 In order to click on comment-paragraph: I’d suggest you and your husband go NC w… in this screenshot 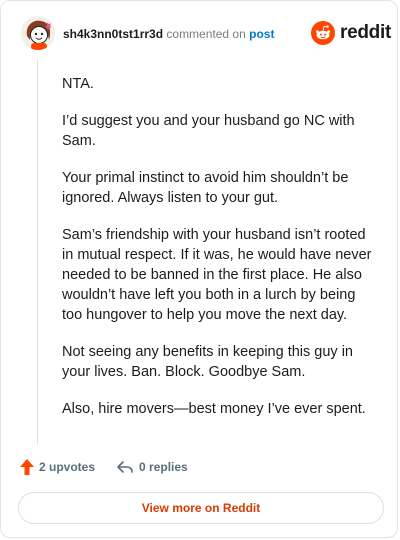, I will do `click(208, 131)`.